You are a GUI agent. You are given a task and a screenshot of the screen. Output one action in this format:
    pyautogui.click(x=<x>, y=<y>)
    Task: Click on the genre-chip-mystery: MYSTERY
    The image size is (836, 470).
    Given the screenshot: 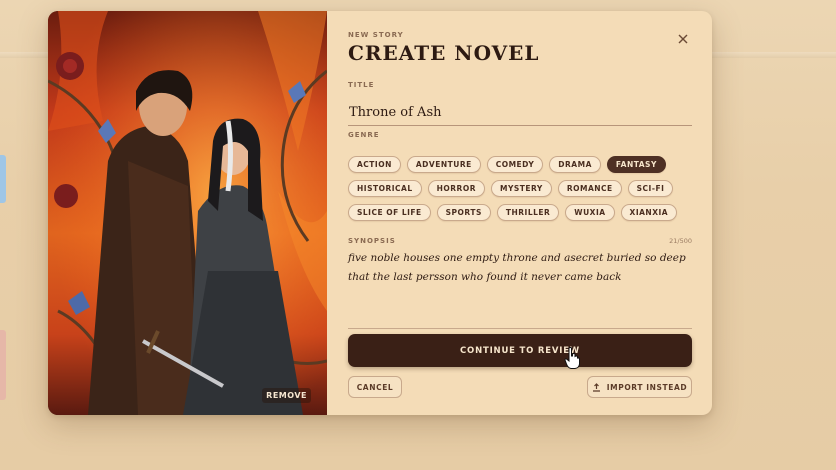 What is the action you would take?
    pyautogui.click(x=521, y=188)
    